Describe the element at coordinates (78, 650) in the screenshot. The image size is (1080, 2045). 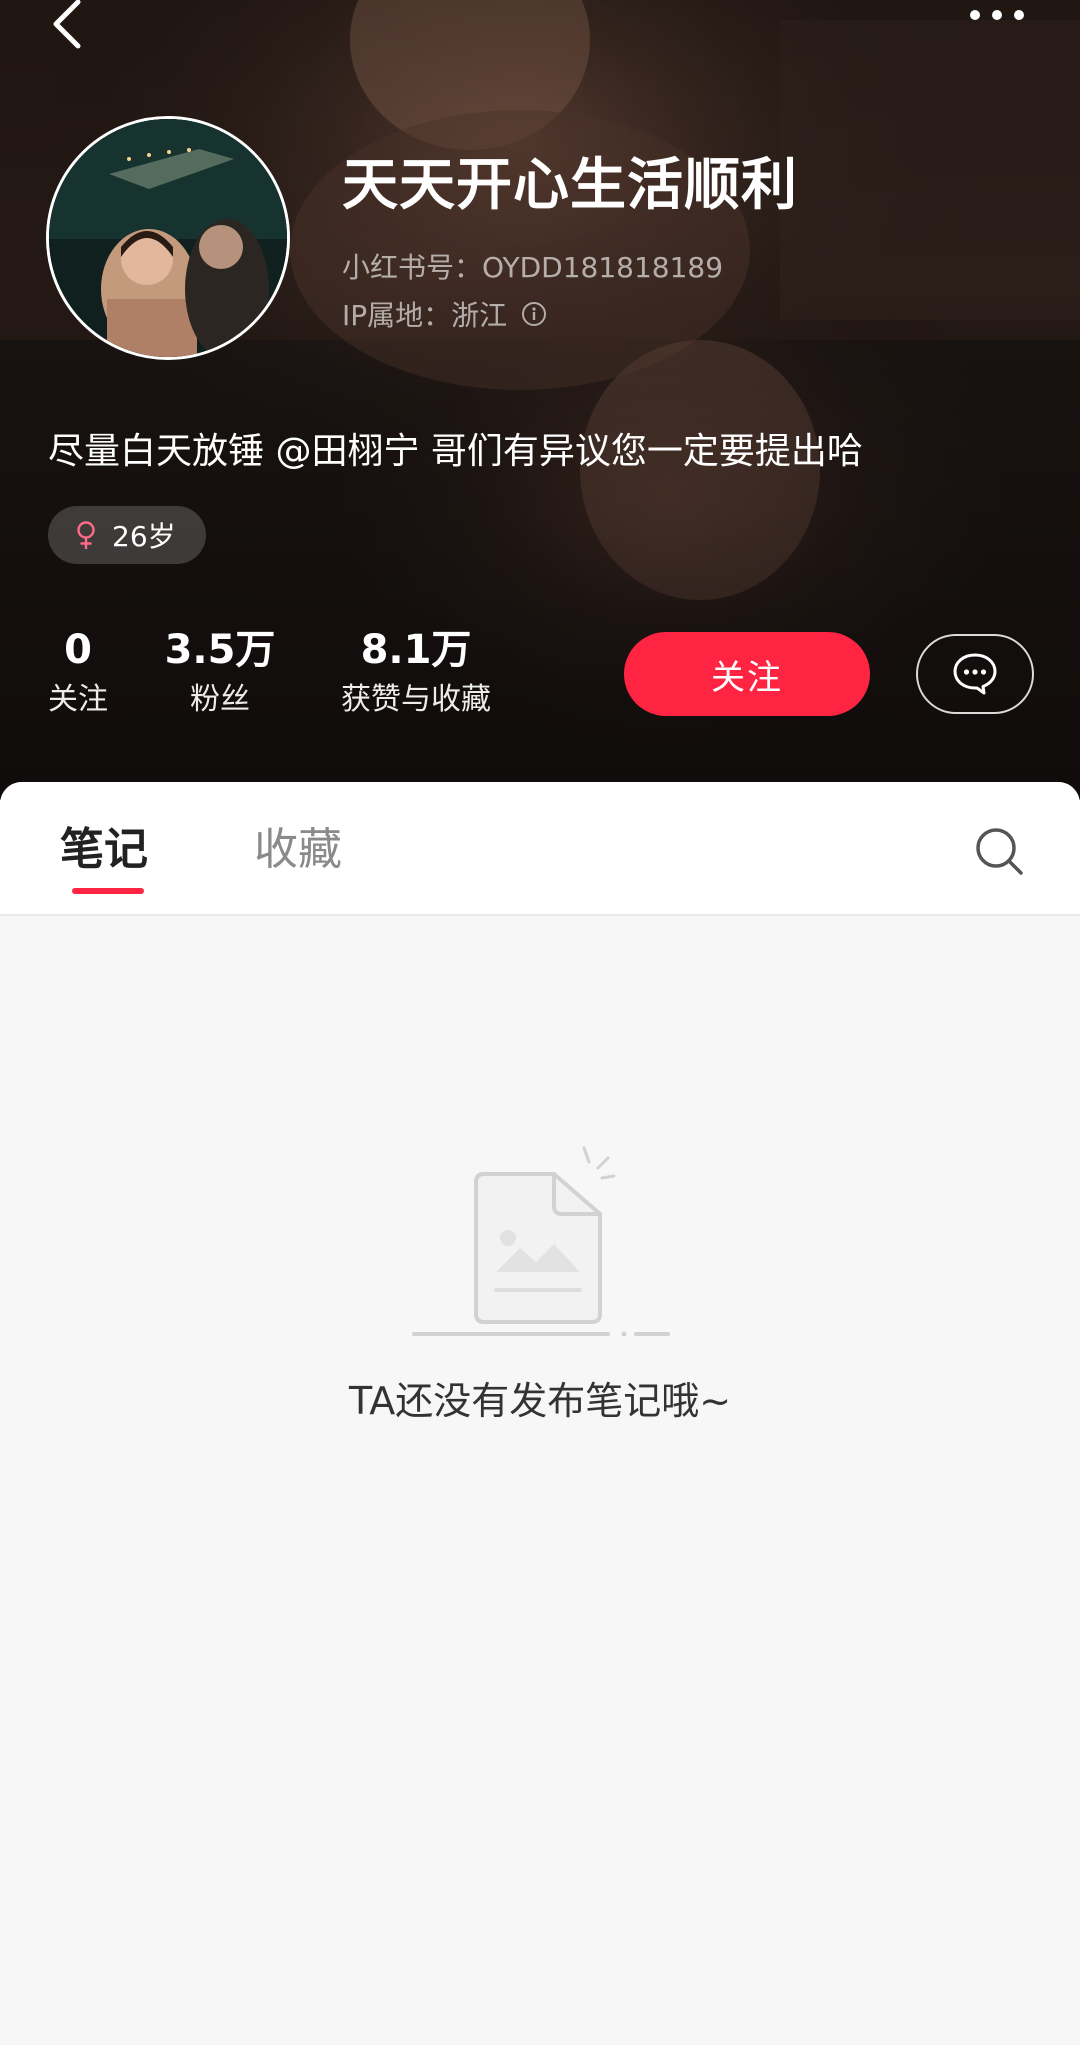
I see `following-count: 0` at that location.